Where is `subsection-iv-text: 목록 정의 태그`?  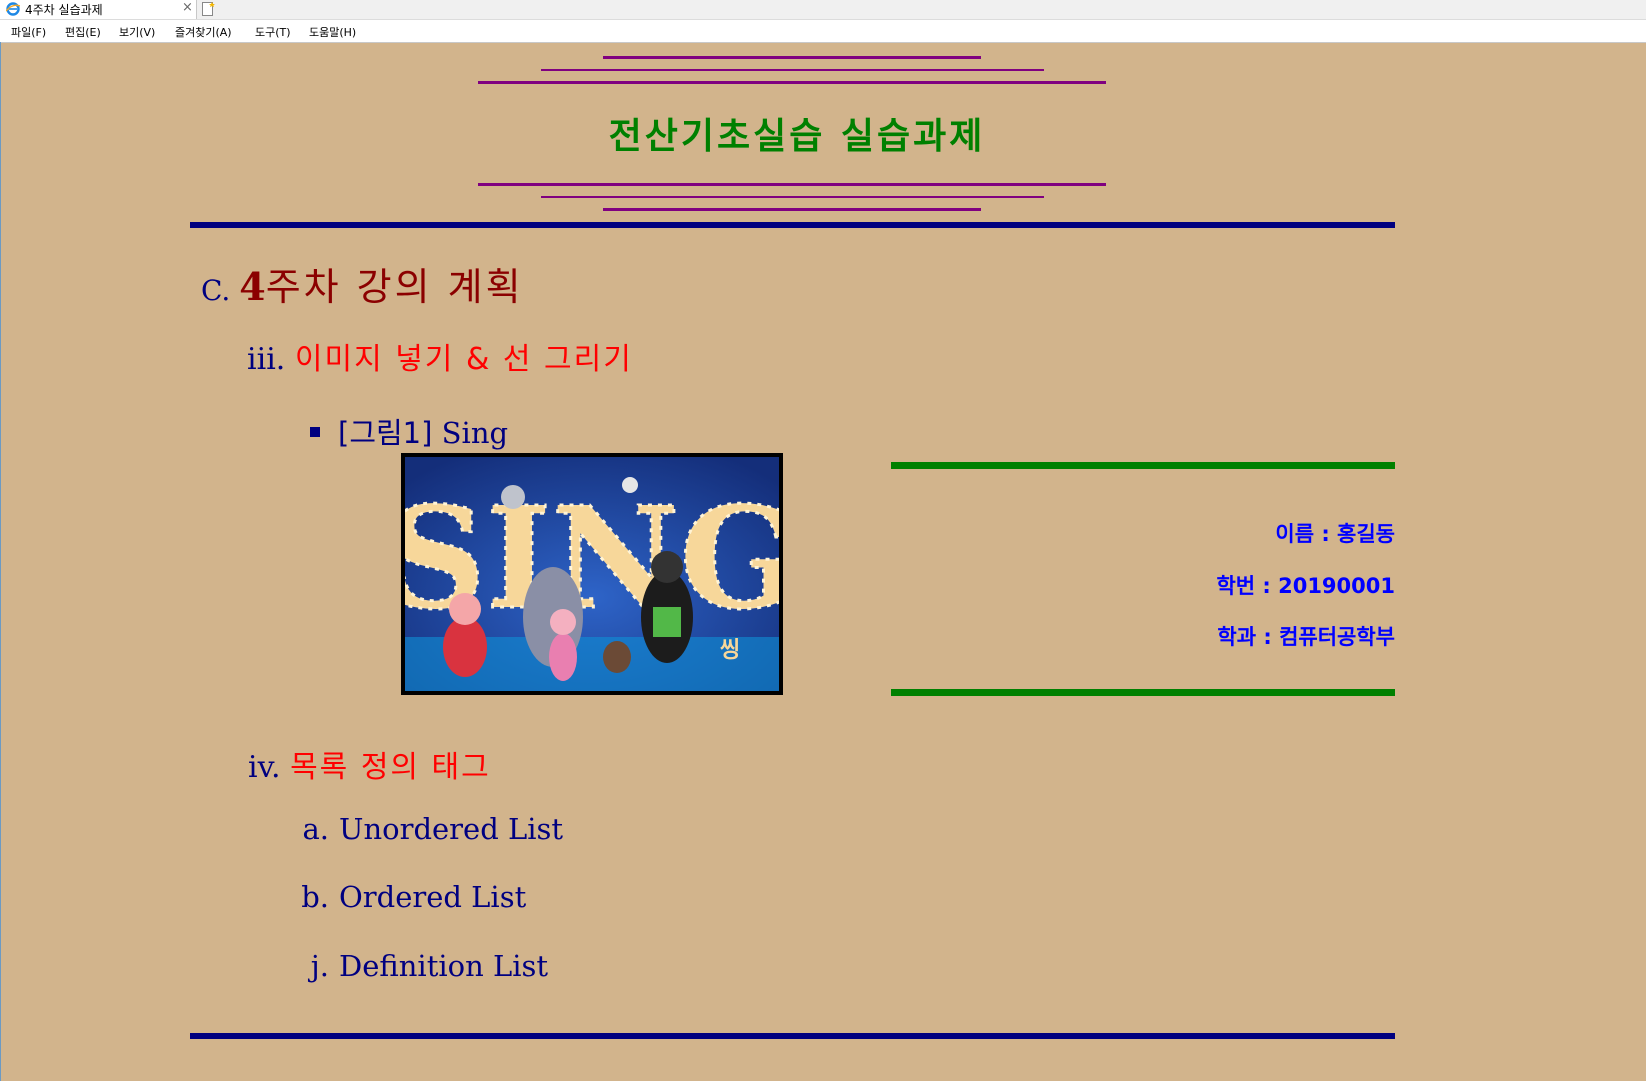 subsection-iv-text: 목록 정의 태그 is located at coordinates (390, 767).